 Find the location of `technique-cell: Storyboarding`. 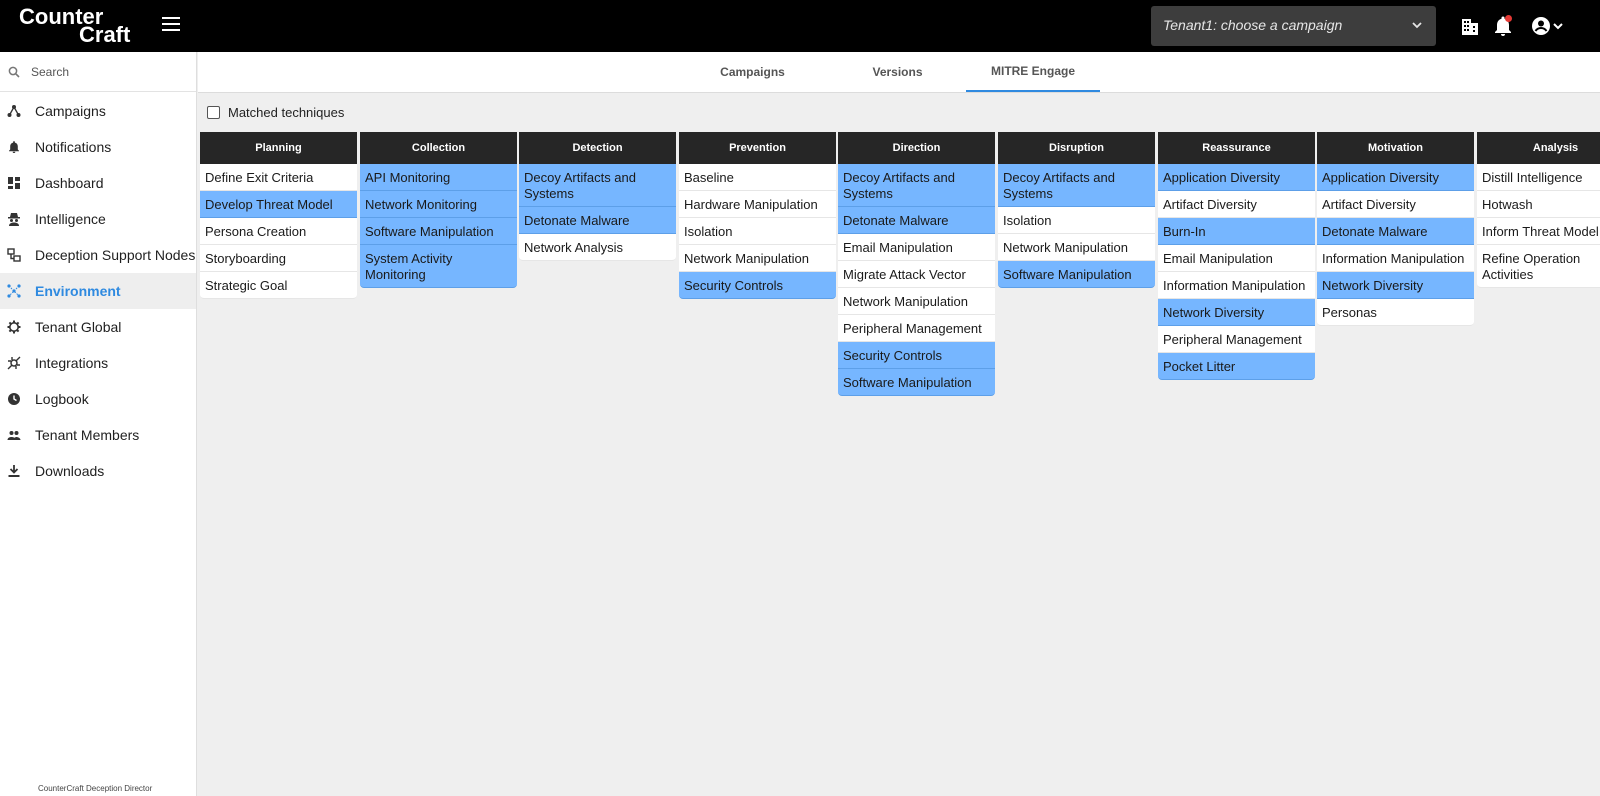

technique-cell: Storyboarding is located at coordinates (278, 258).